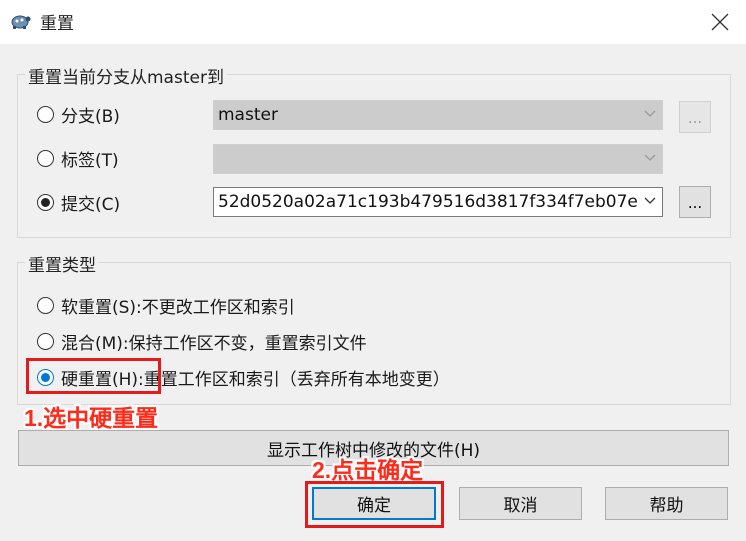 The height and width of the screenshot is (541, 746). What do you see at coordinates (101, 308) in the screenshot?
I see `soft-reset-label: 软重置(S):` at bounding box center [101, 308].